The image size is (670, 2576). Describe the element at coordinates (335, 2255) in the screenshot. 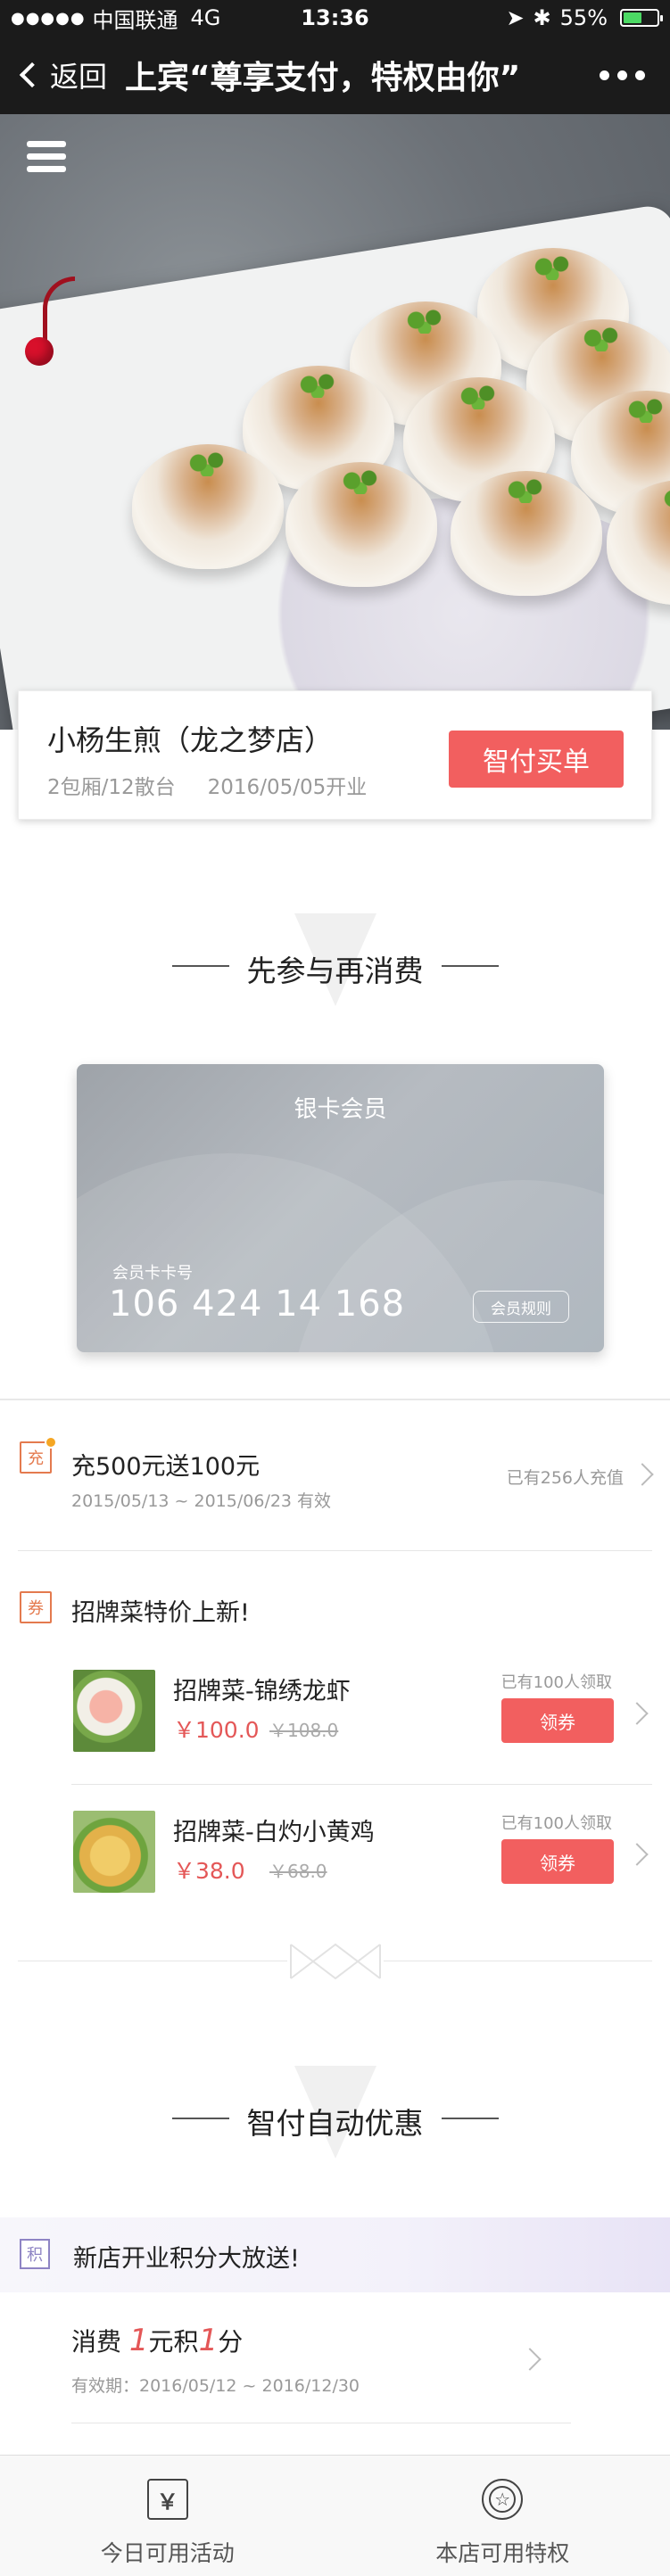

I see `points-banner: 积 新店开业积分大放送!` at that location.